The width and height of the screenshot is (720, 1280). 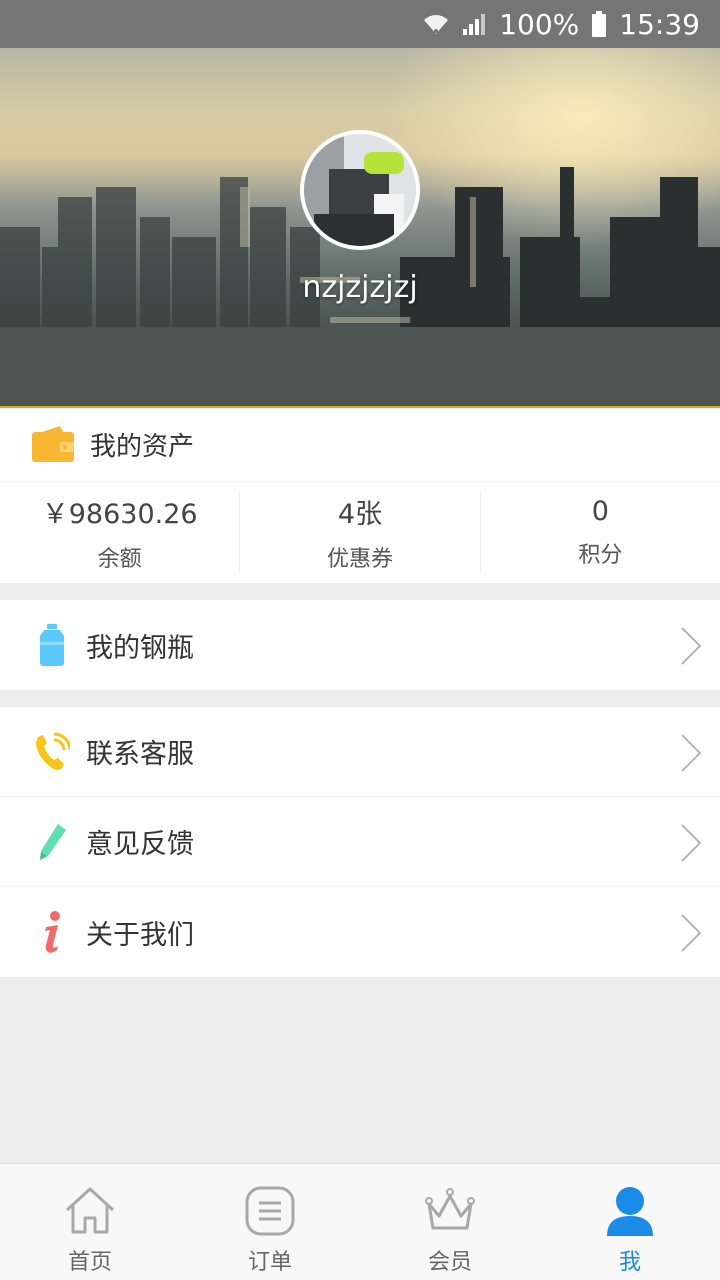 I want to click on tab-home-label: 首页, so click(x=89, y=1262).